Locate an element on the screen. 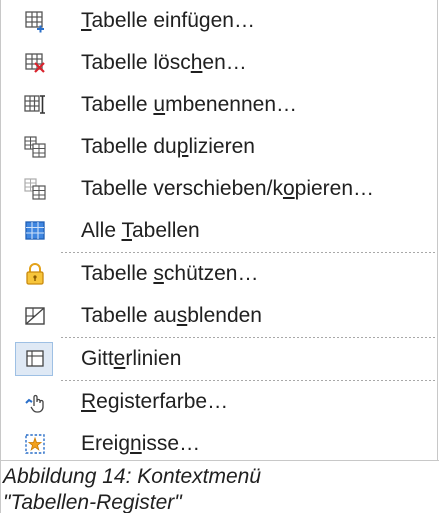 This screenshot has height=513, width=439. caption-line-2: "Tabellen-Register" is located at coordinates (92, 502).